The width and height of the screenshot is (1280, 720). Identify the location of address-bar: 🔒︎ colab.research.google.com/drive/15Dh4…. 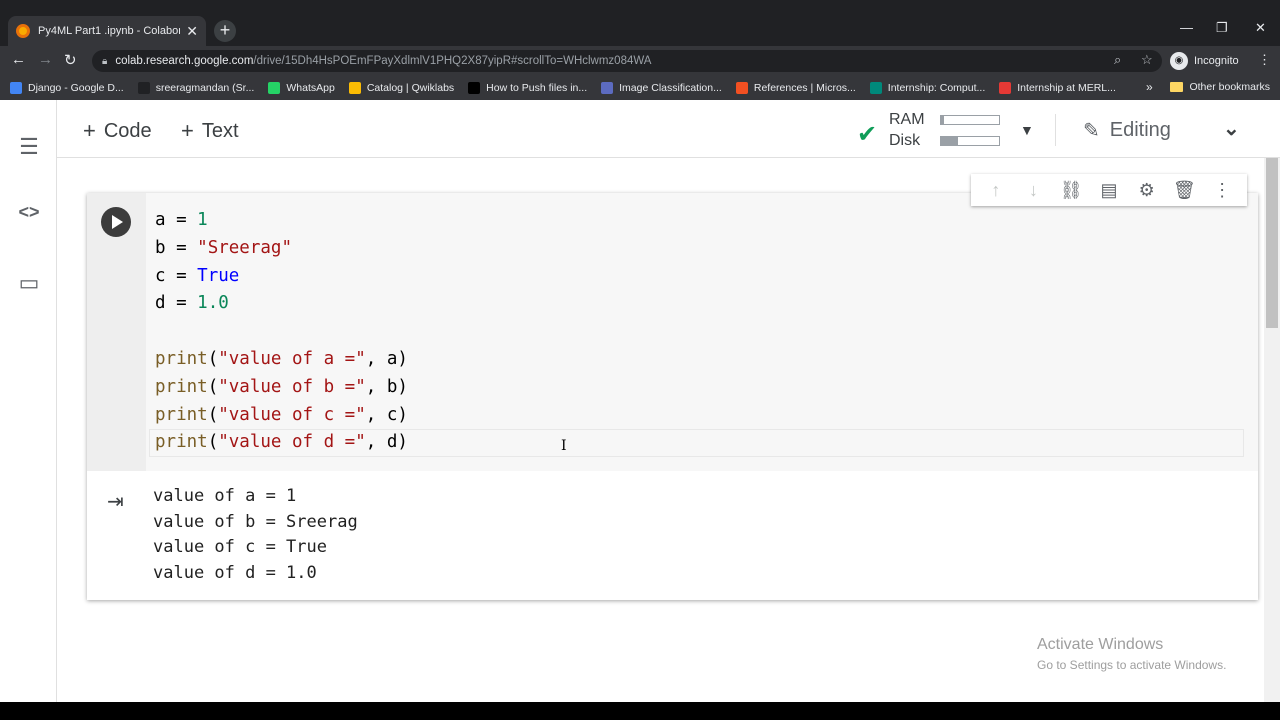
(627, 61).